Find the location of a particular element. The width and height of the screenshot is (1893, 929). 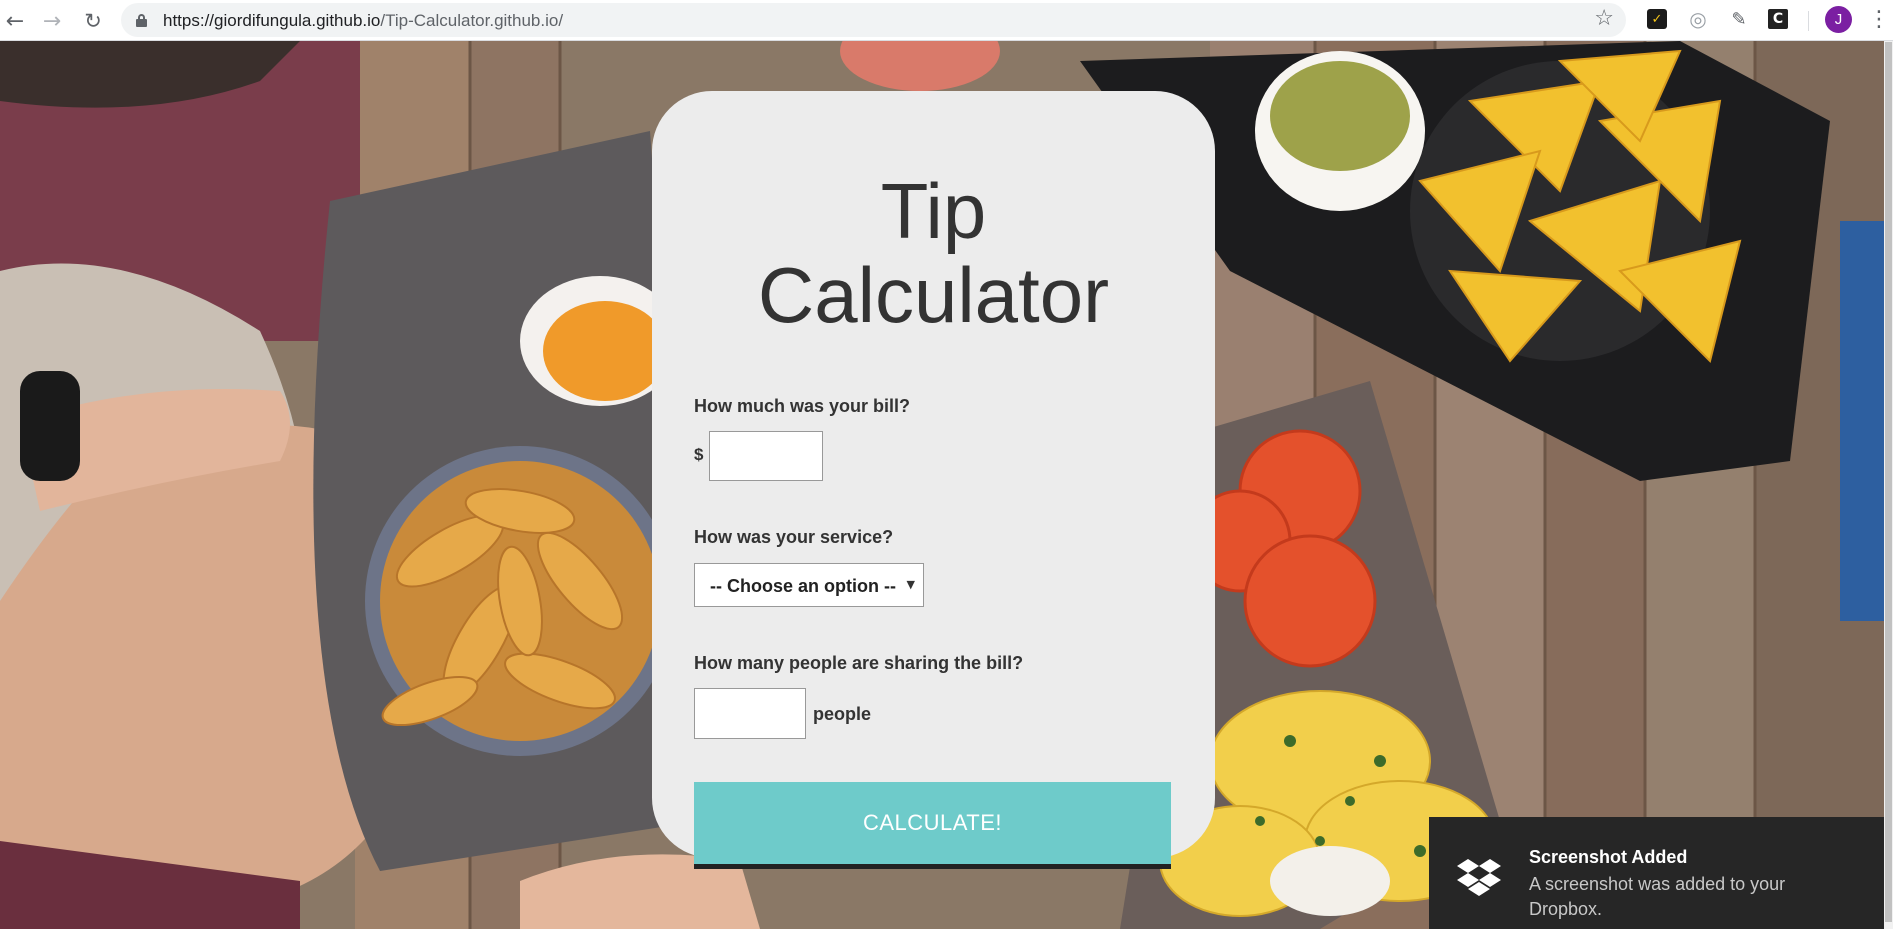

service-question-label: How was your service? is located at coordinates (794, 537).